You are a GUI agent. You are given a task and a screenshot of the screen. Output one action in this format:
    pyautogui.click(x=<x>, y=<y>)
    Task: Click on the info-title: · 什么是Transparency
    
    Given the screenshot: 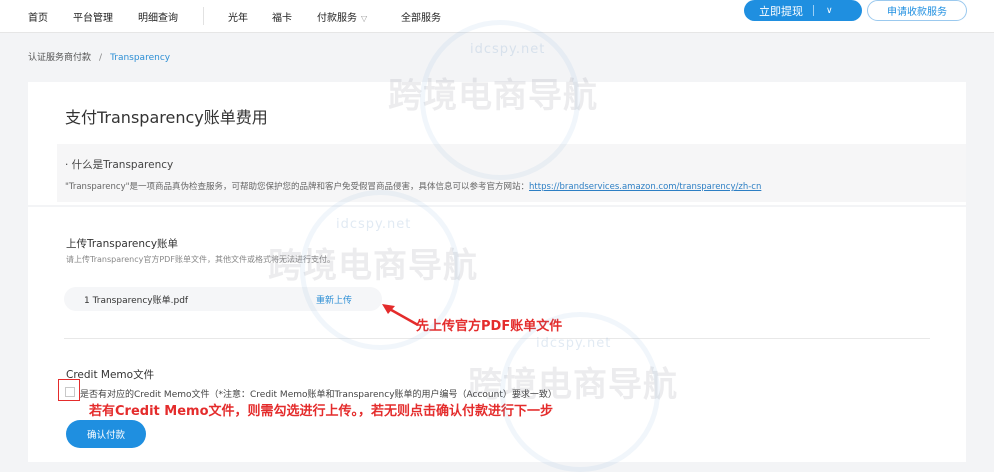 What is the action you would take?
    pyautogui.click(x=119, y=165)
    